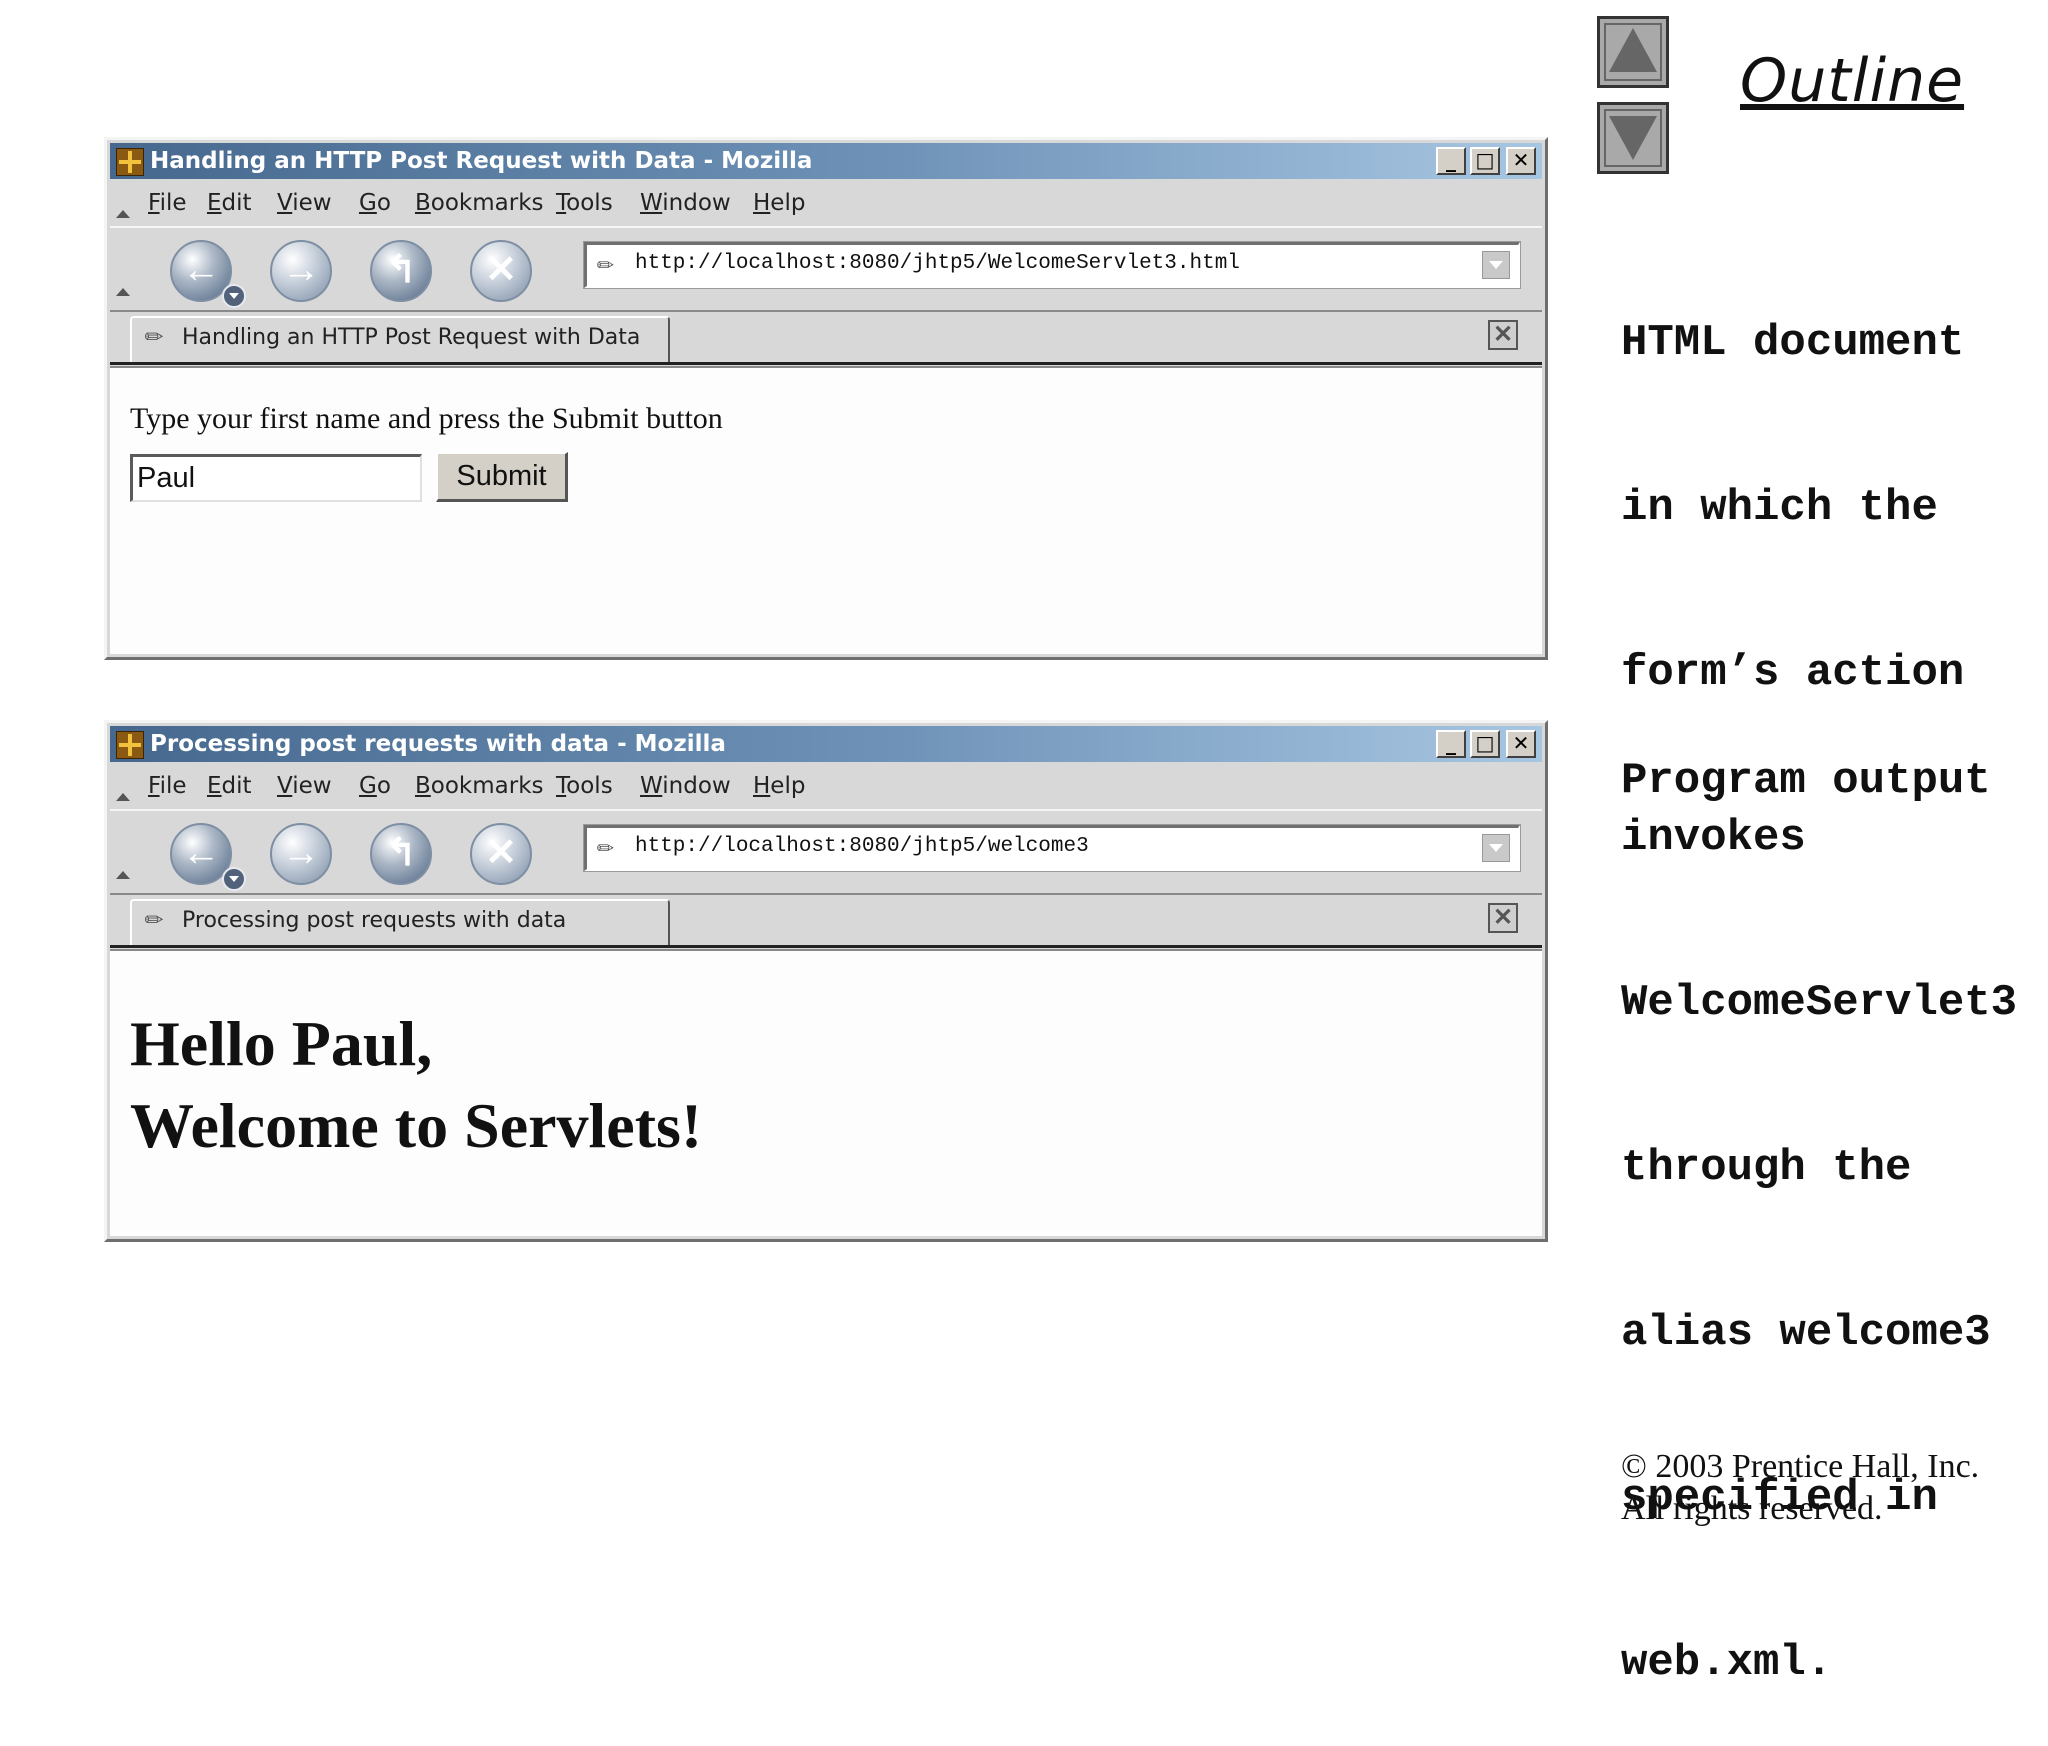 The width and height of the screenshot is (2048, 1746). I want to click on submit-button: Submit, so click(502, 477).